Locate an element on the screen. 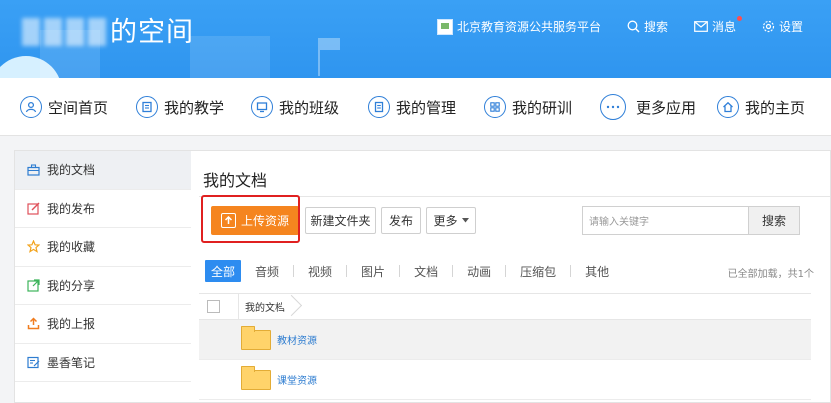 This screenshot has height=403, width=831. edit-icon is located at coordinates (33, 208).